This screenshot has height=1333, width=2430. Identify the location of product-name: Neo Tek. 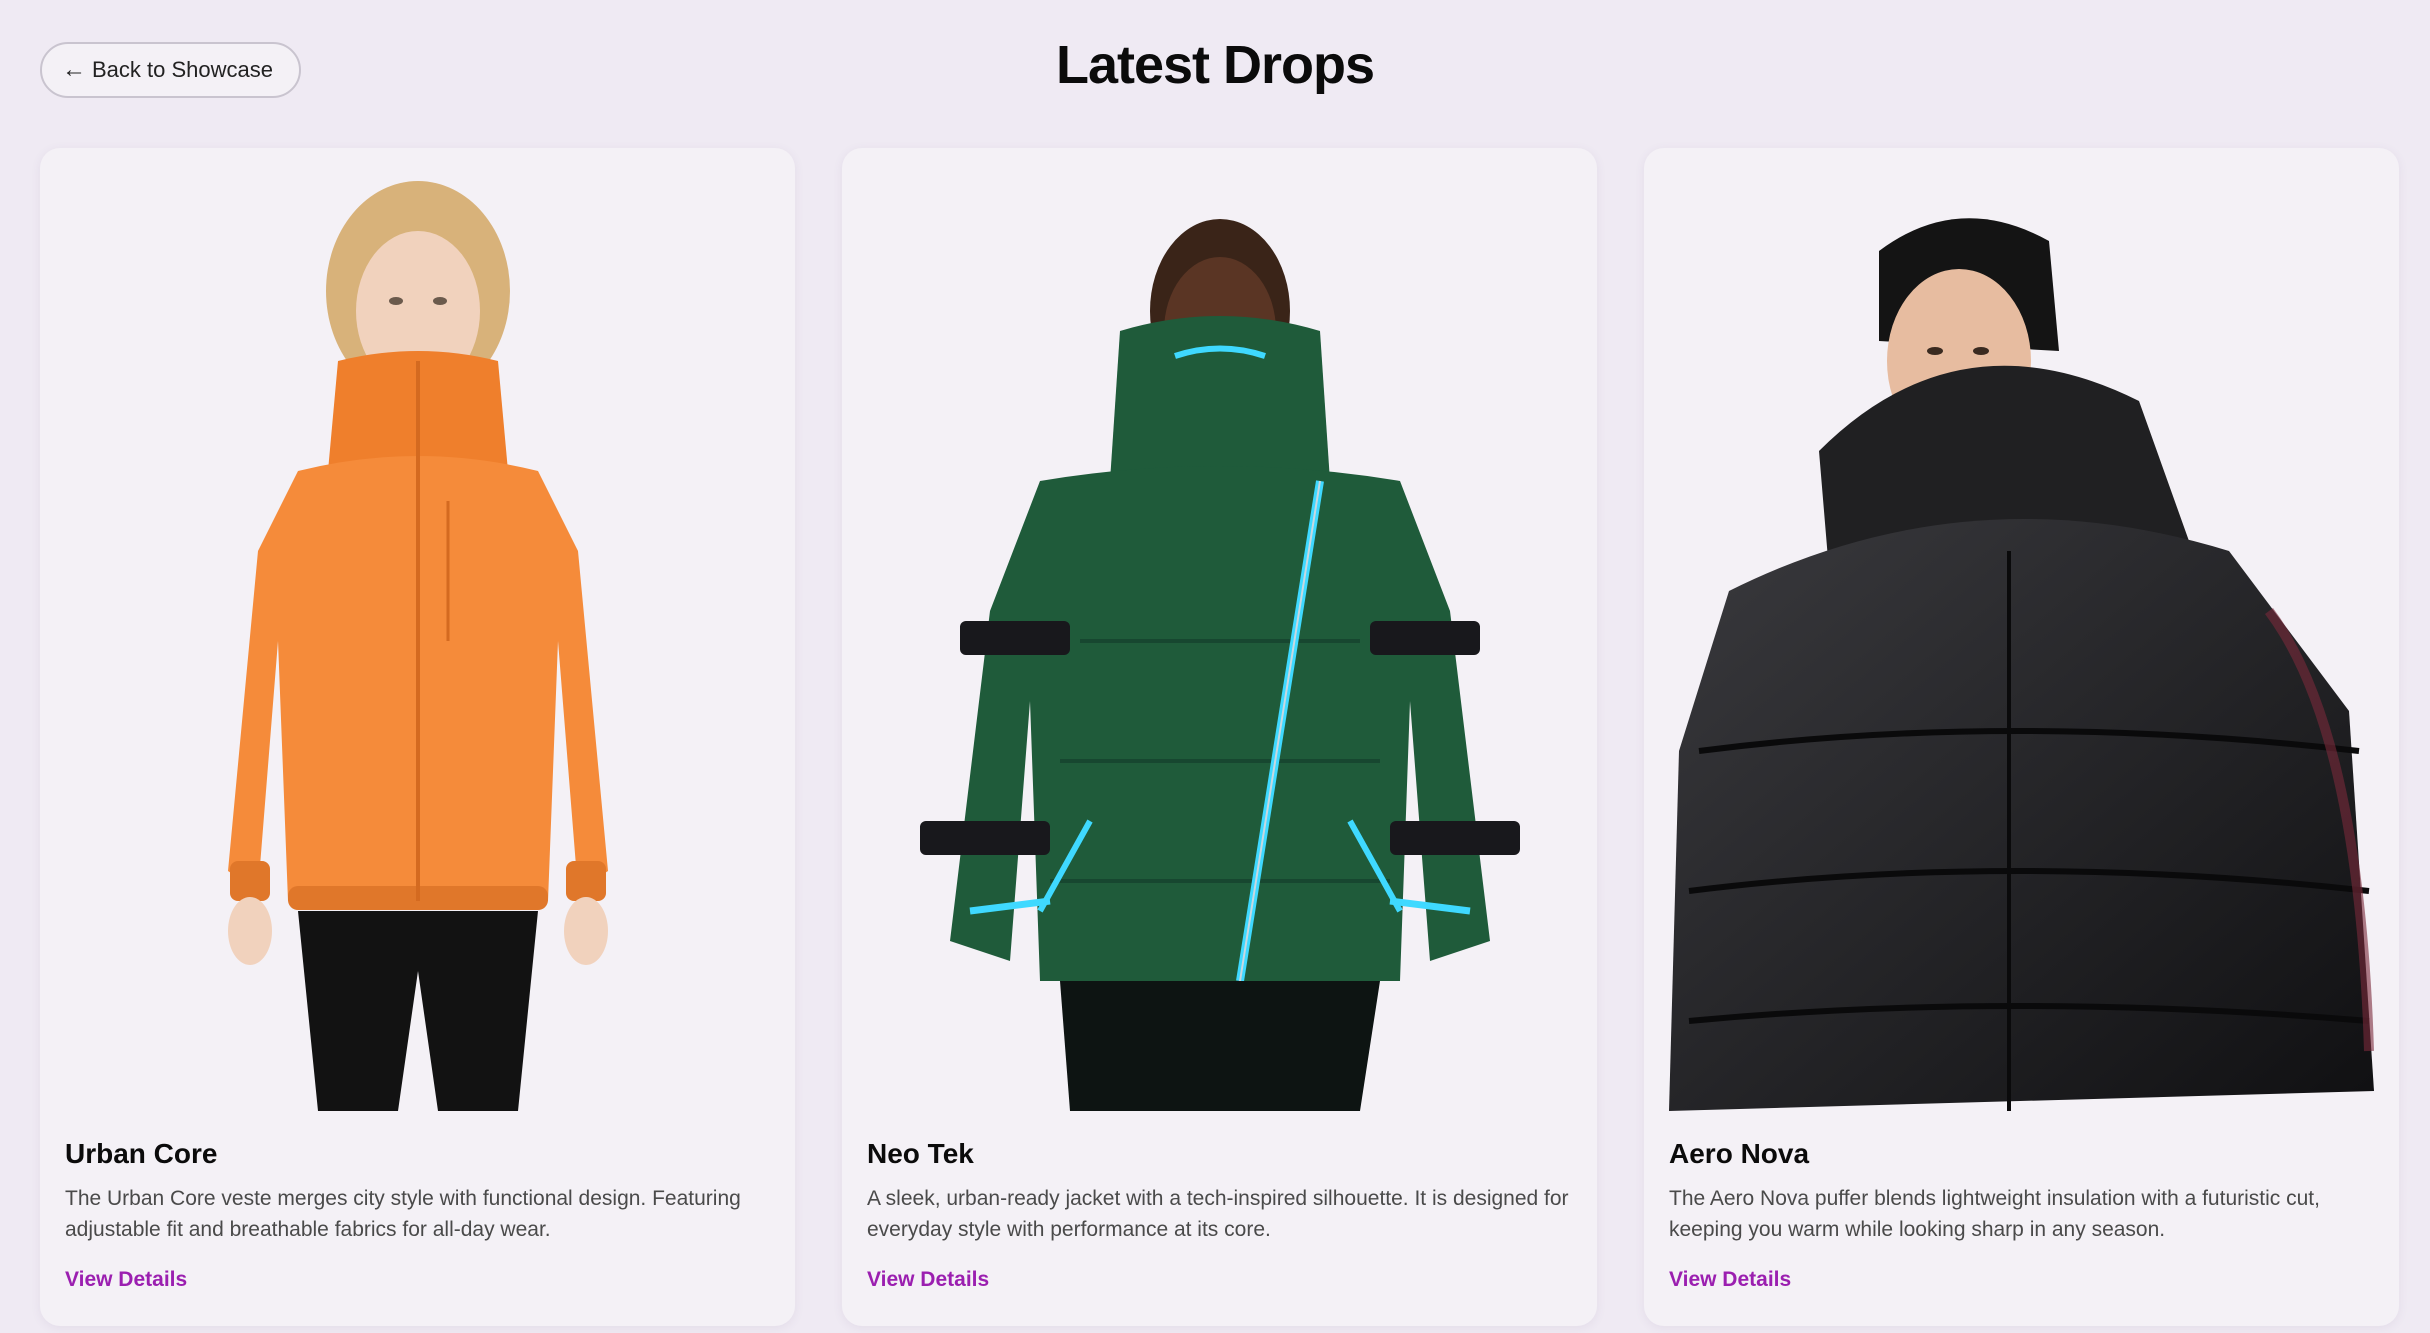
(920, 1153).